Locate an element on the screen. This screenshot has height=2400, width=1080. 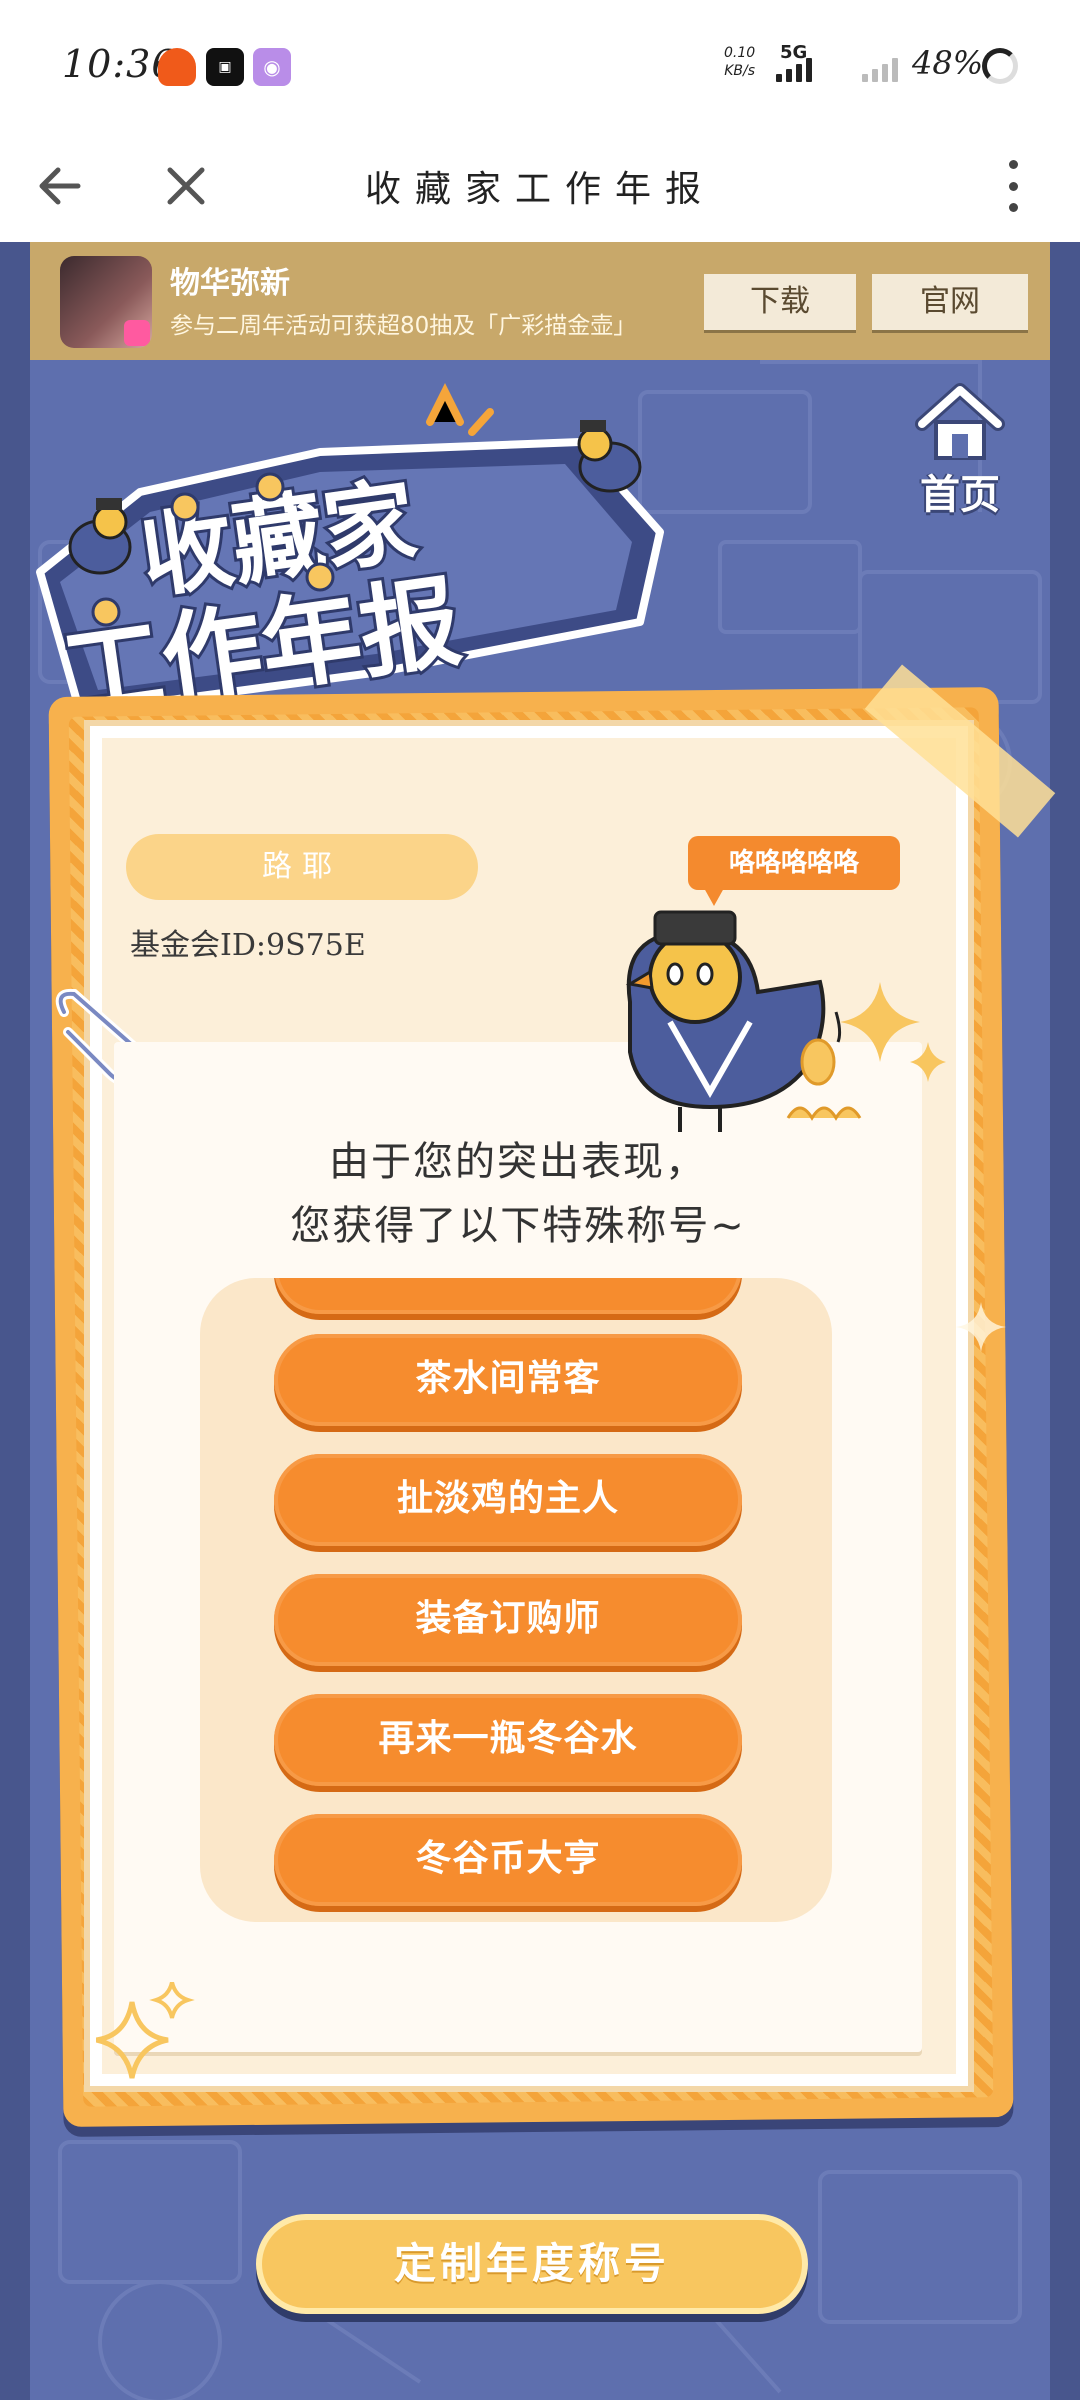
game-app-icon is located at coordinates (106, 302).